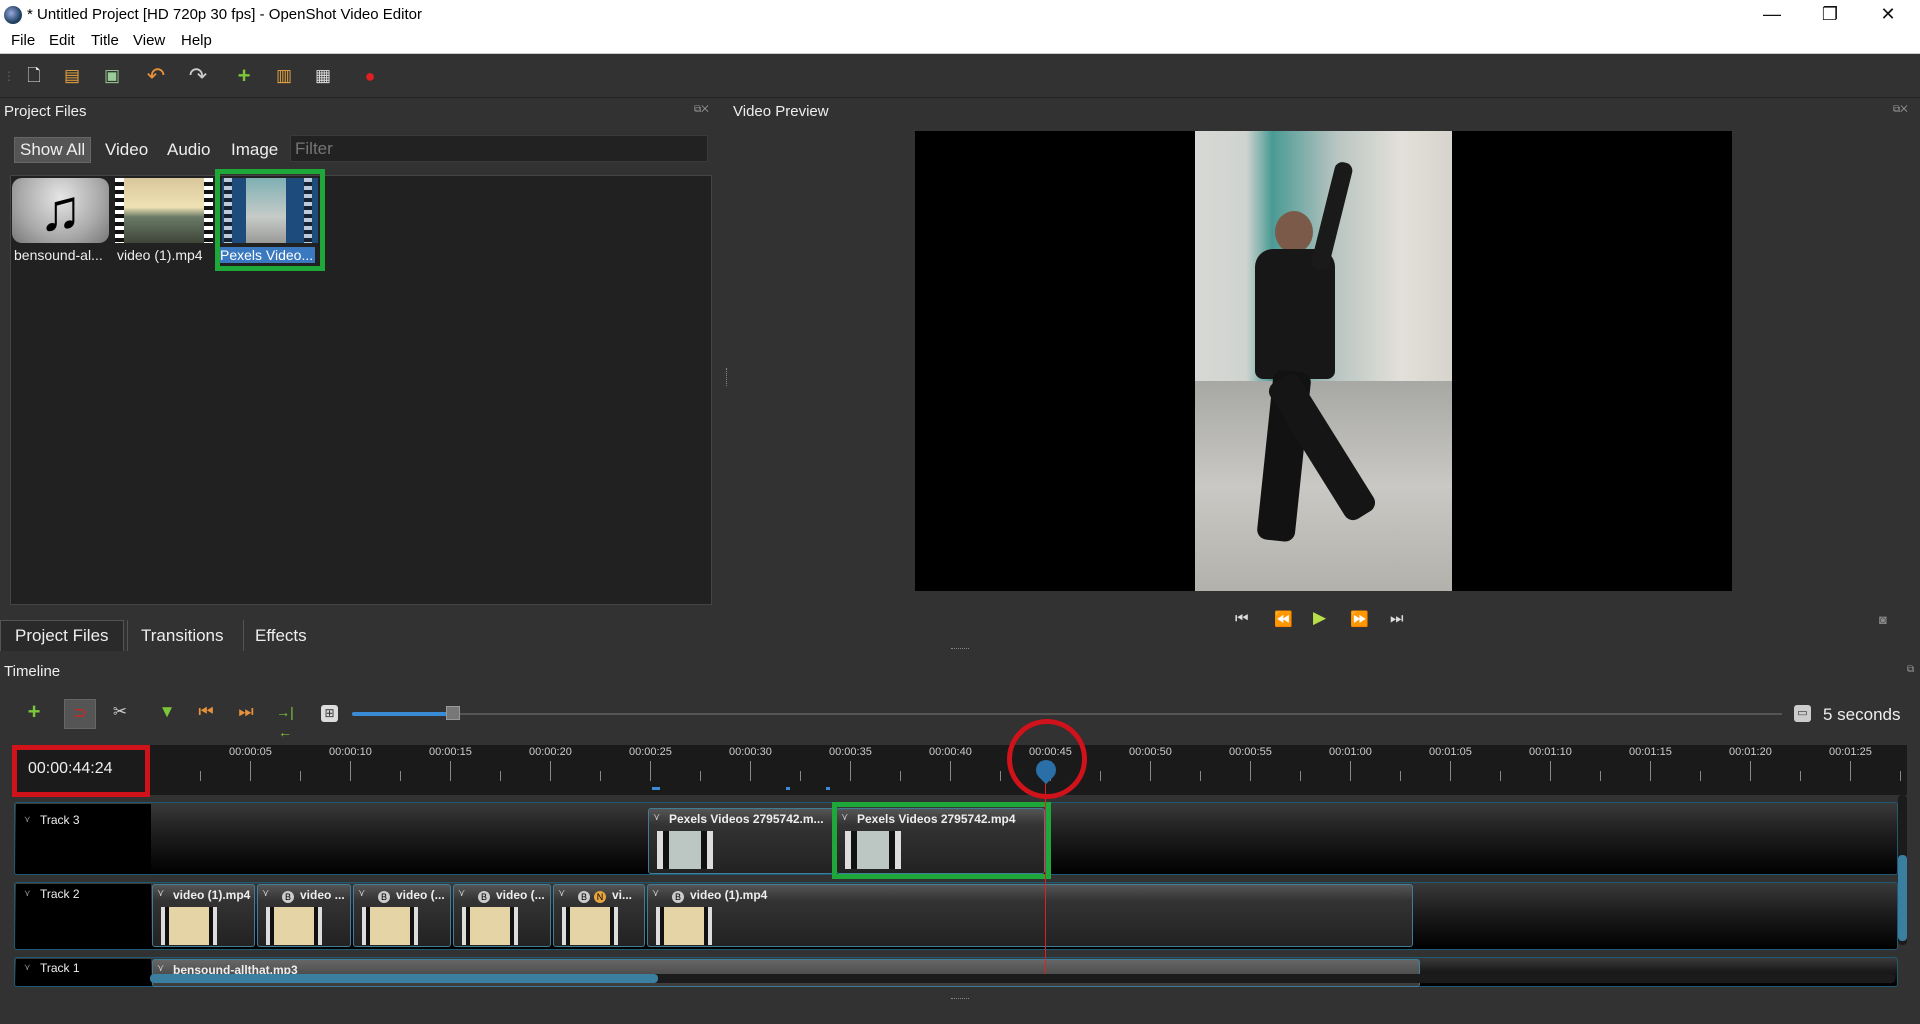 Image resolution: width=1920 pixels, height=1024 pixels. I want to click on tab-audio: Audio, so click(188, 150).